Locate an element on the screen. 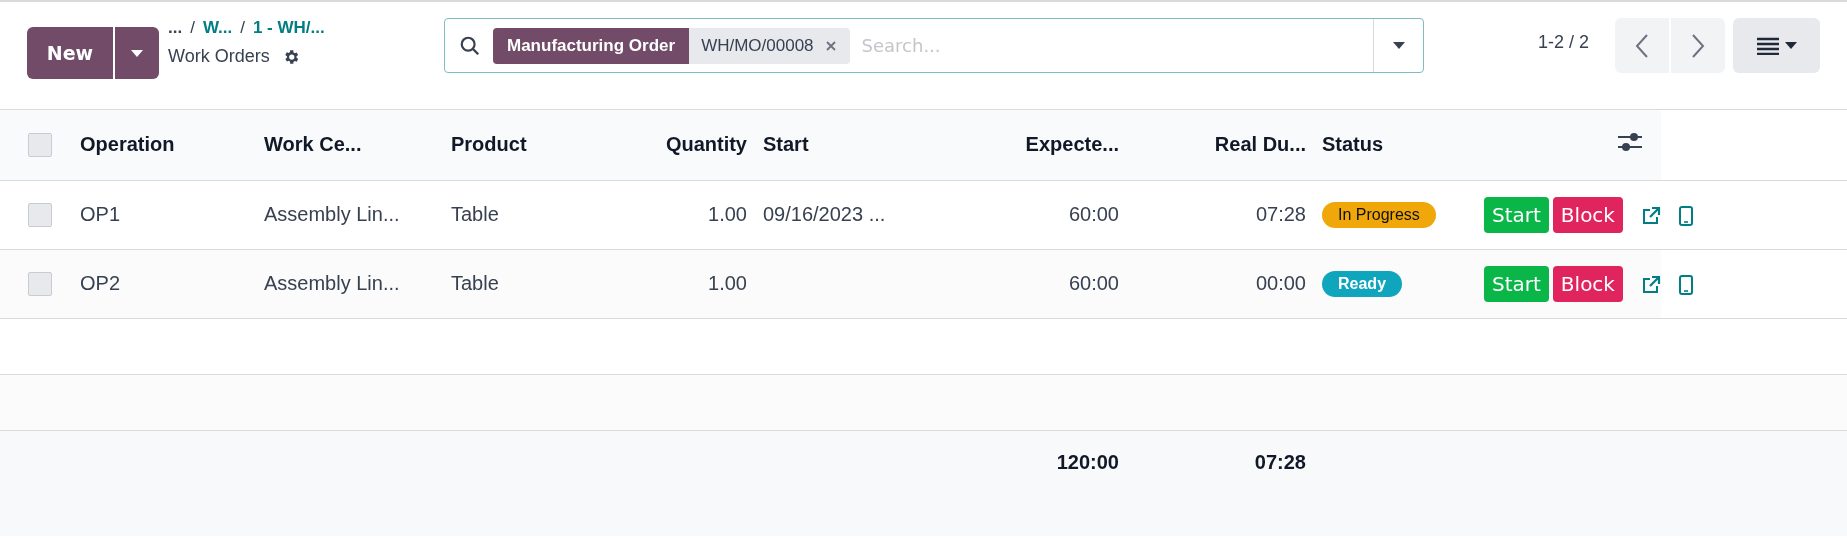 The height and width of the screenshot is (556, 1847). total-value: 07:28 is located at coordinates (1280, 461).